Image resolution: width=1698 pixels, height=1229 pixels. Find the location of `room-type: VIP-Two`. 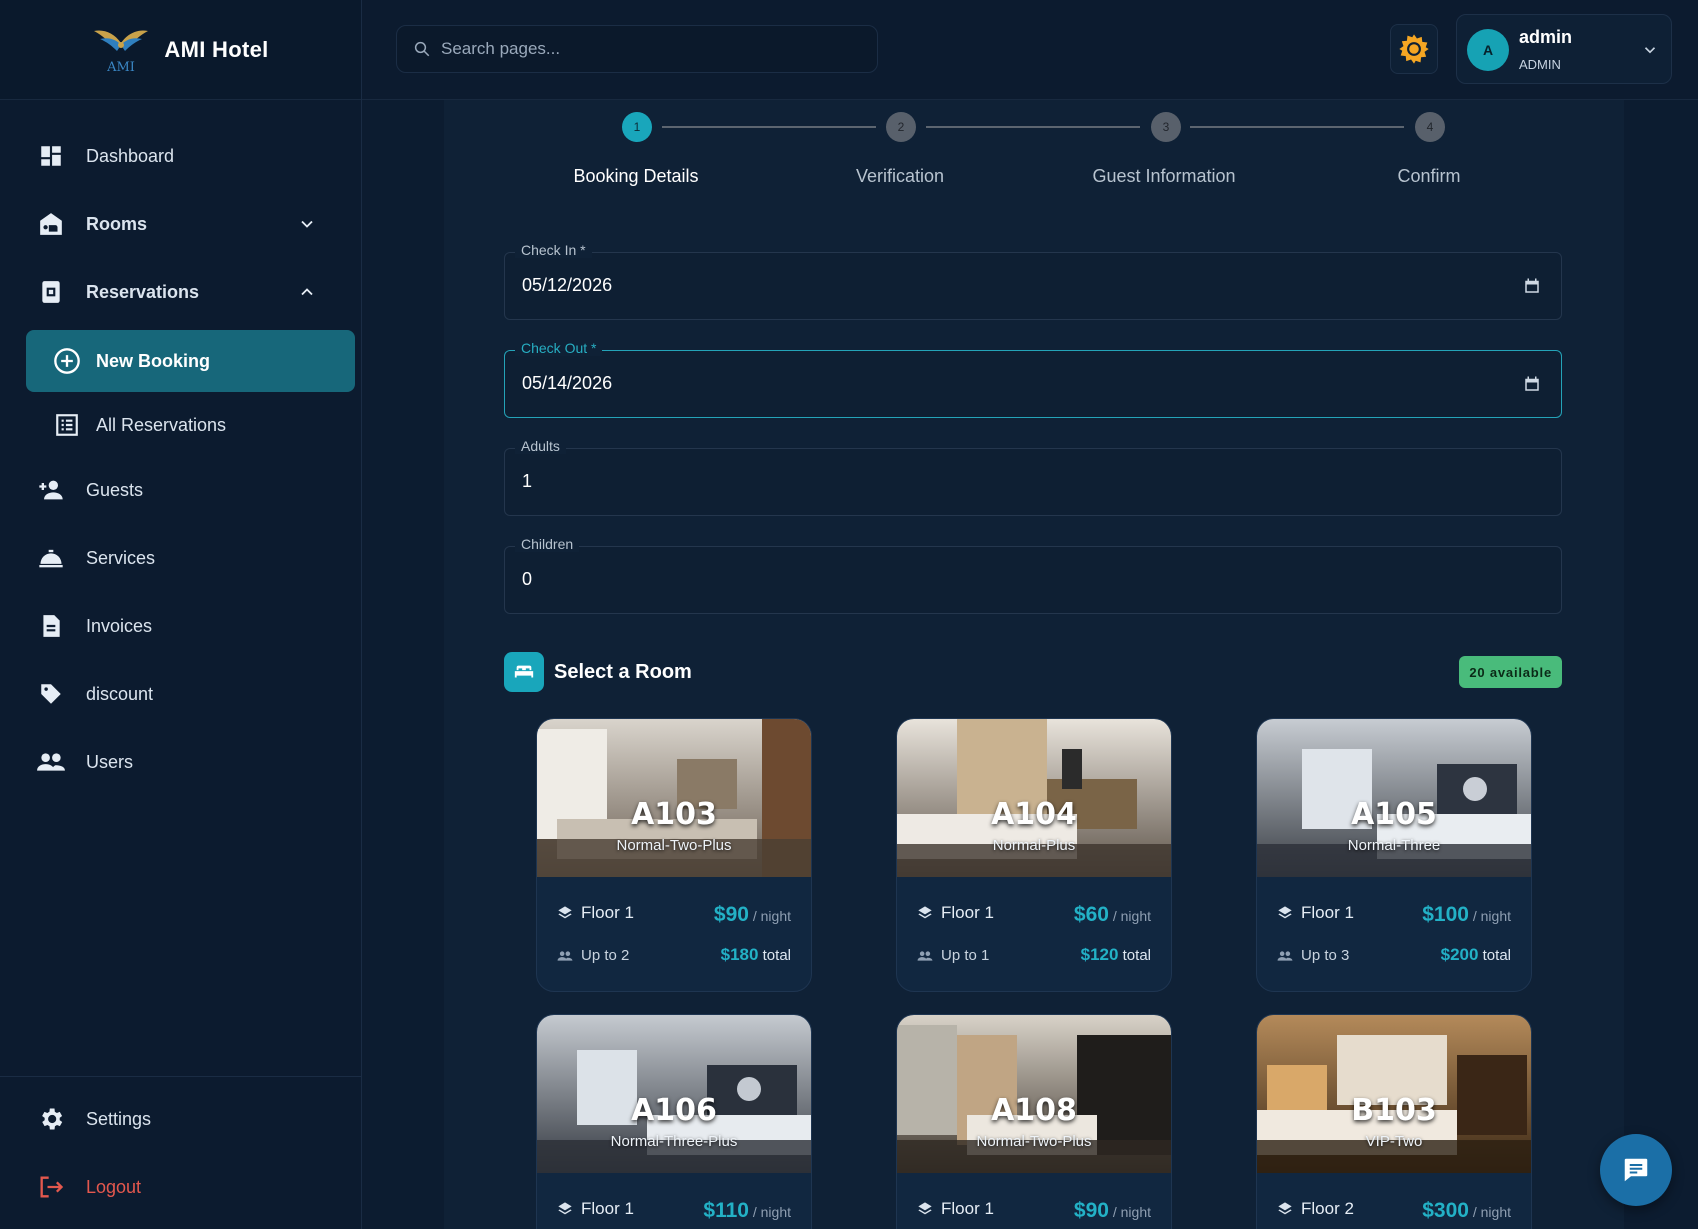

room-type: VIP-Two is located at coordinates (1394, 1141).